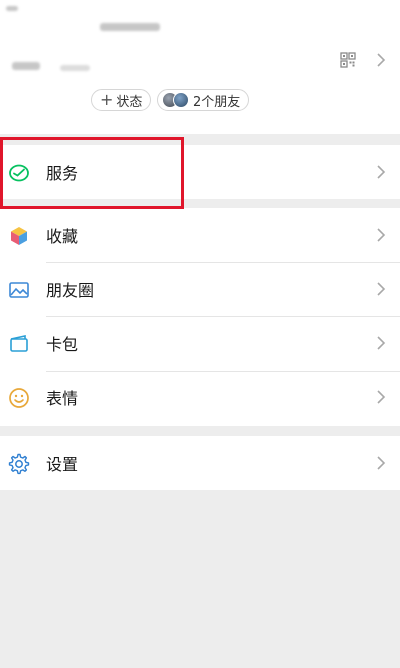  I want to click on add-status-button: + 状态, so click(121, 100).